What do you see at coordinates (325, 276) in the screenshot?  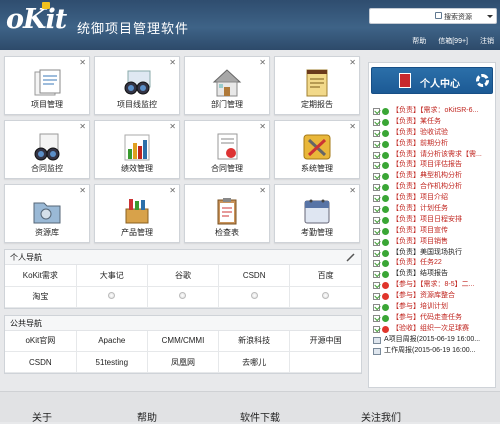 I see `nav-link: 百度` at bounding box center [325, 276].